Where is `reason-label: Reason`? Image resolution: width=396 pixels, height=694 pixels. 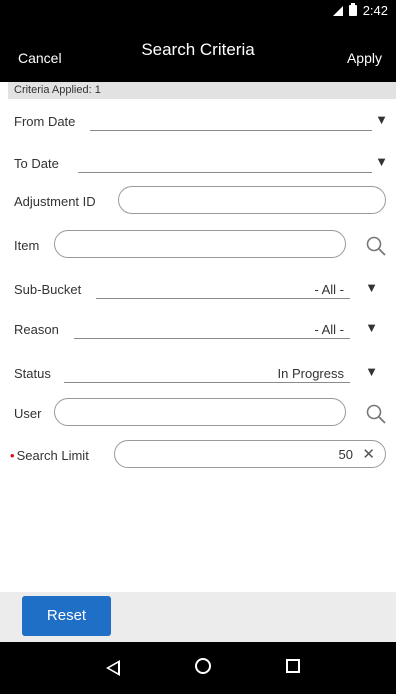
reason-label: Reason is located at coordinates (36, 329).